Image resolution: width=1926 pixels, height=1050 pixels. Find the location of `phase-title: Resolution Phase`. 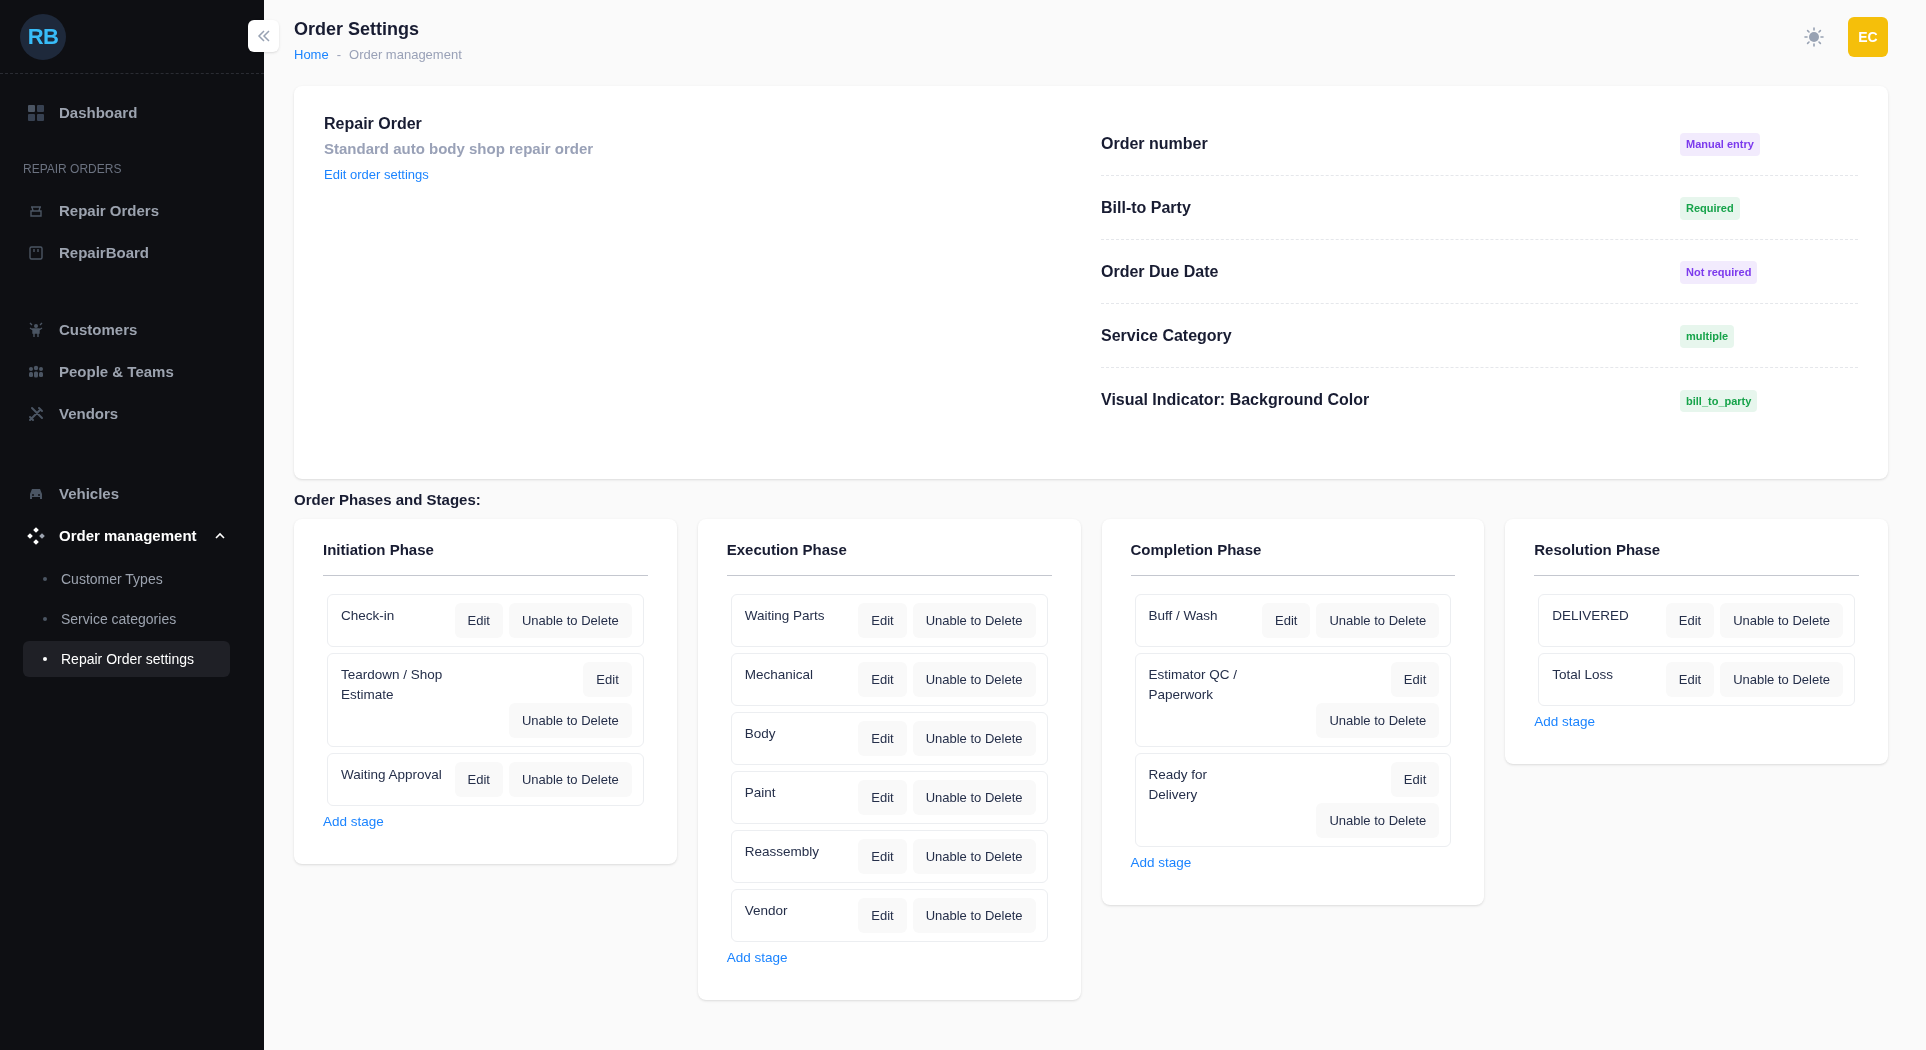

phase-title: Resolution Phase is located at coordinates (1696, 557).